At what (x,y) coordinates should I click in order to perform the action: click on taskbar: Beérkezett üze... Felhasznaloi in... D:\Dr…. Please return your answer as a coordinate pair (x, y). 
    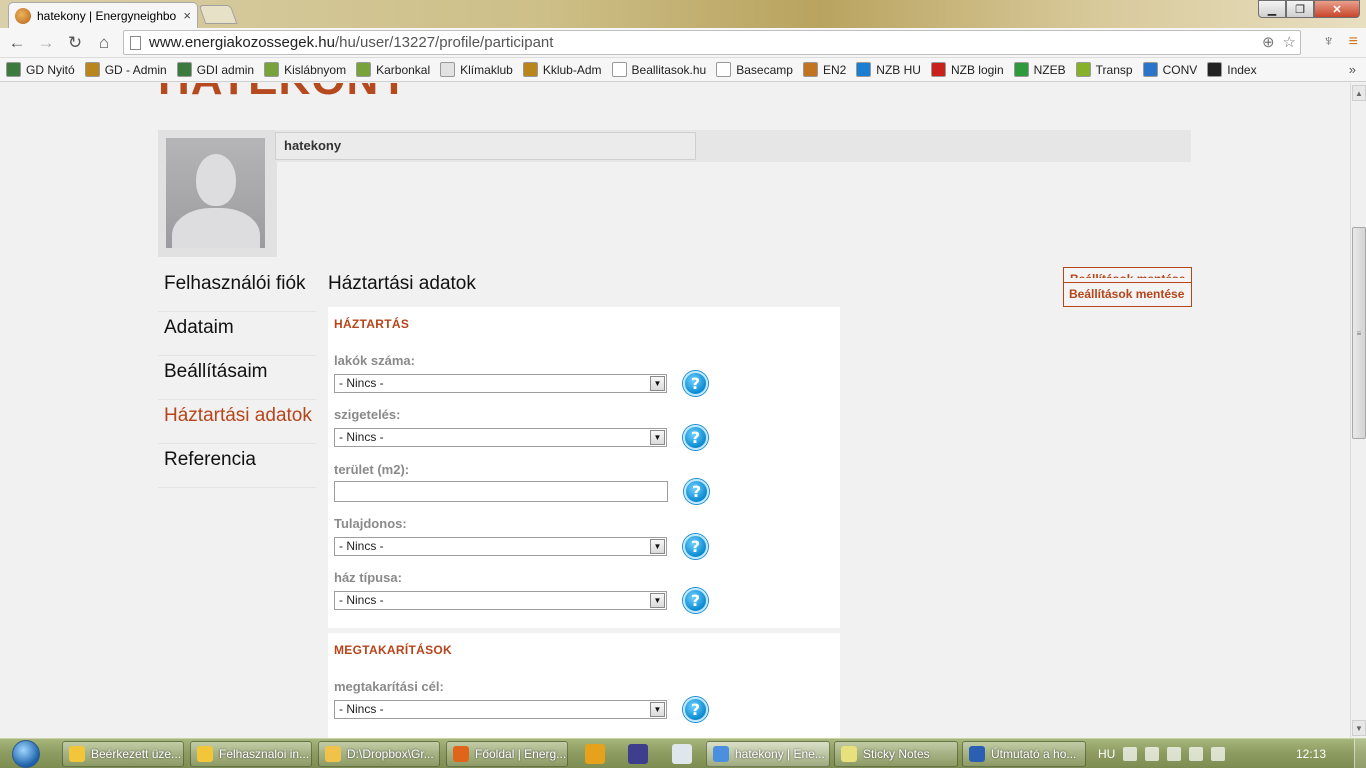
    Looking at the image, I should click on (683, 753).